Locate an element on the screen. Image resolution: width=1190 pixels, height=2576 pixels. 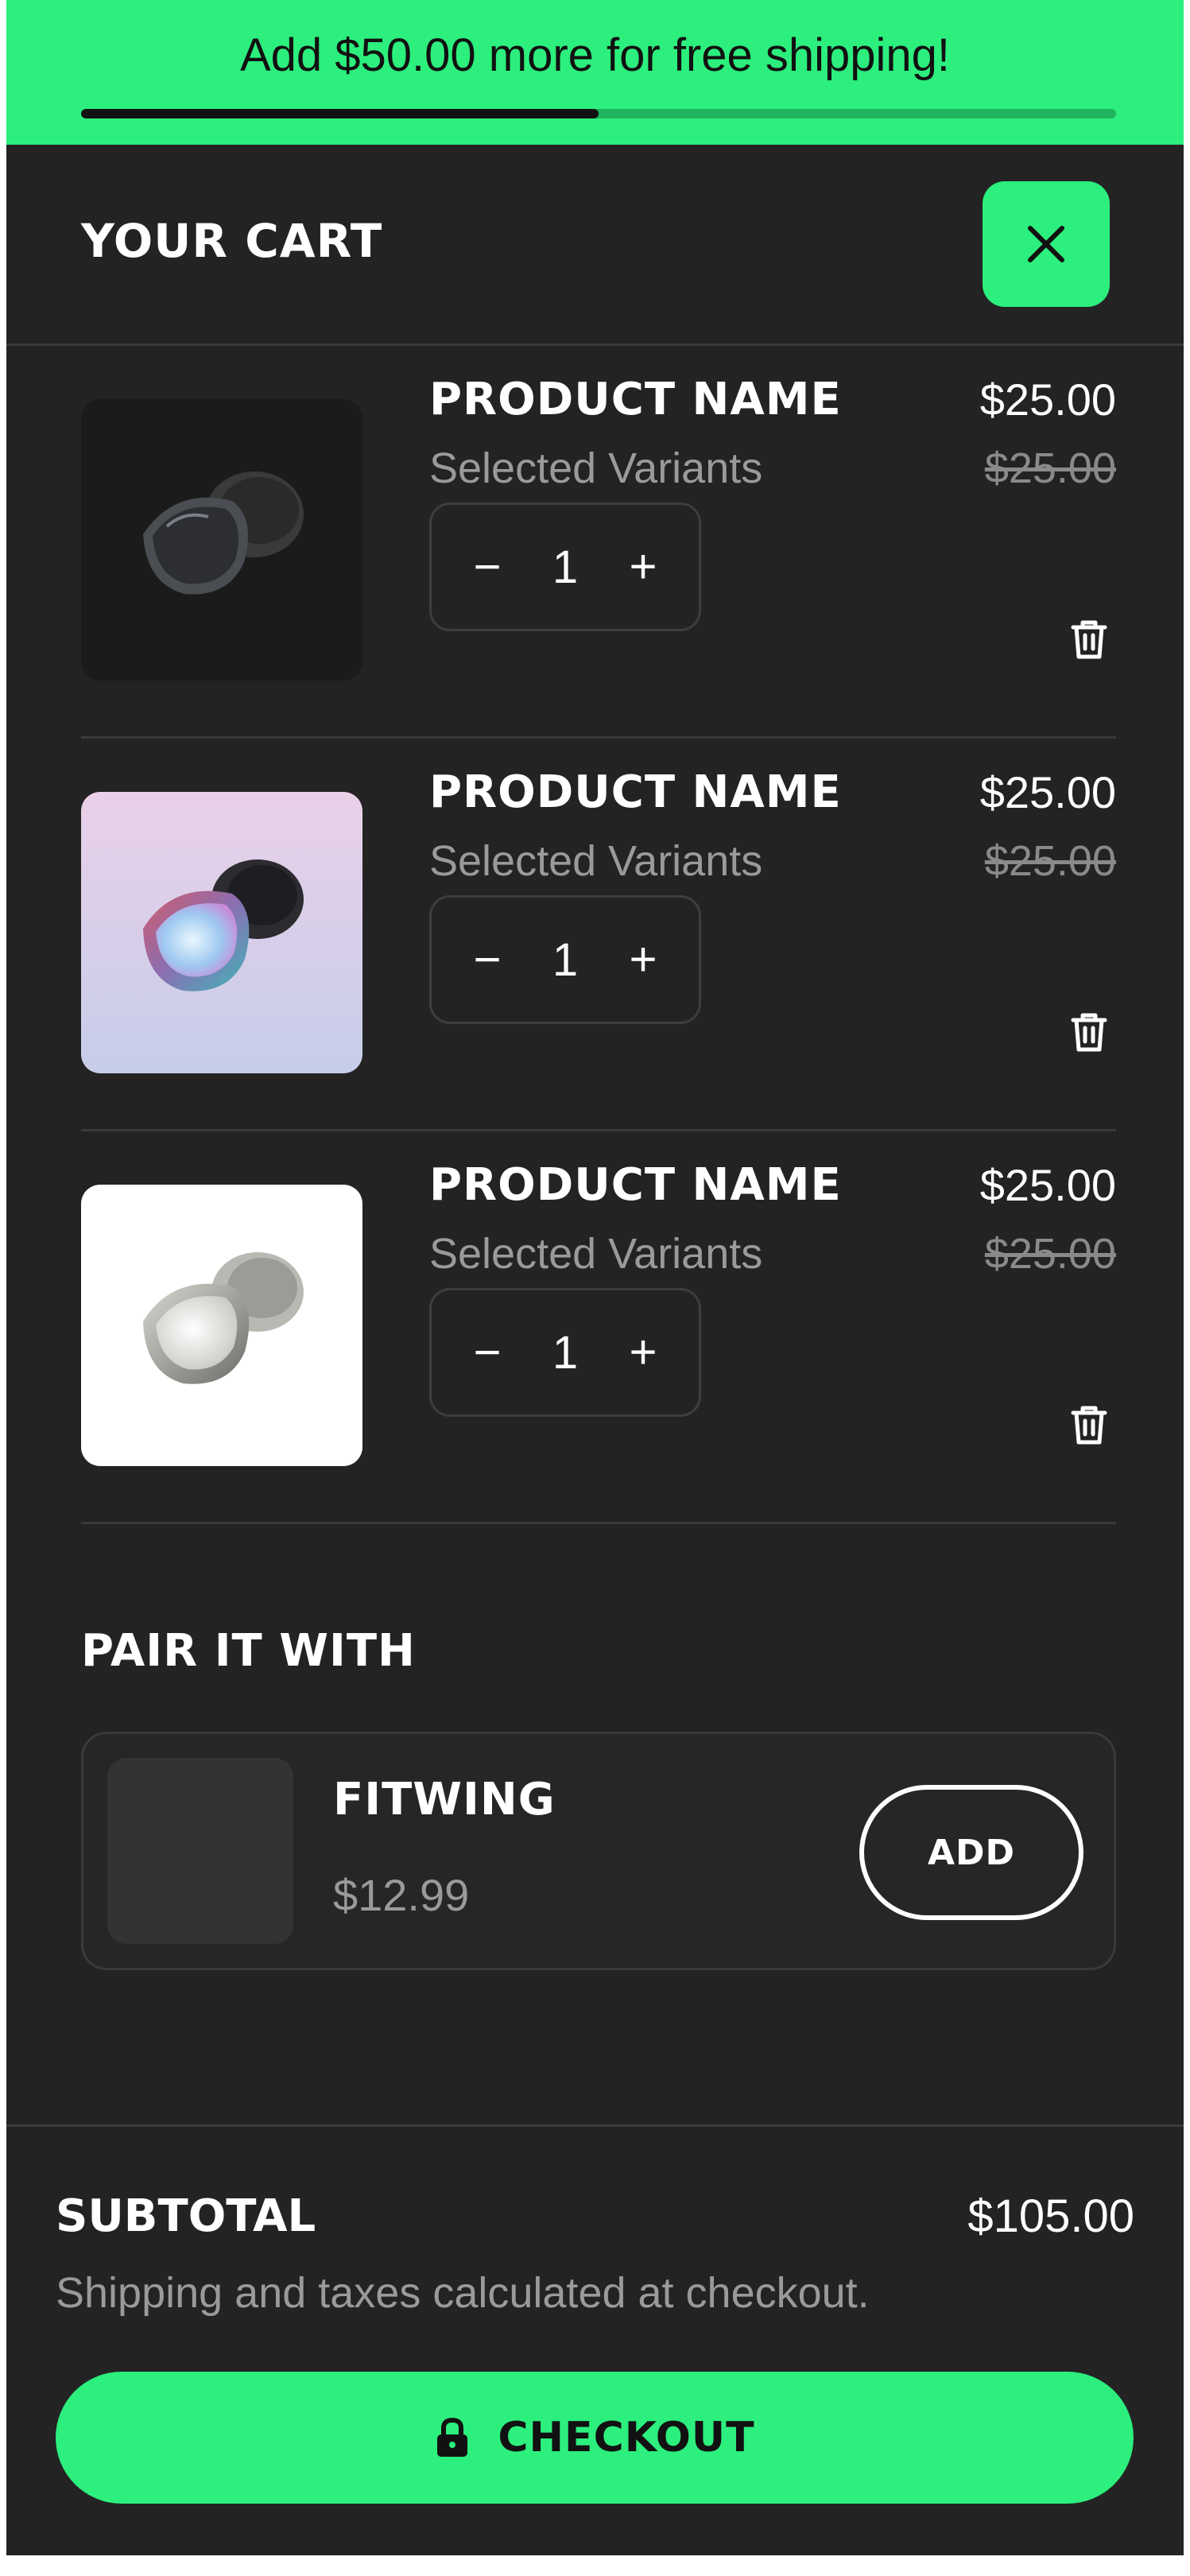
black-earbud-image is located at coordinates (223, 533).